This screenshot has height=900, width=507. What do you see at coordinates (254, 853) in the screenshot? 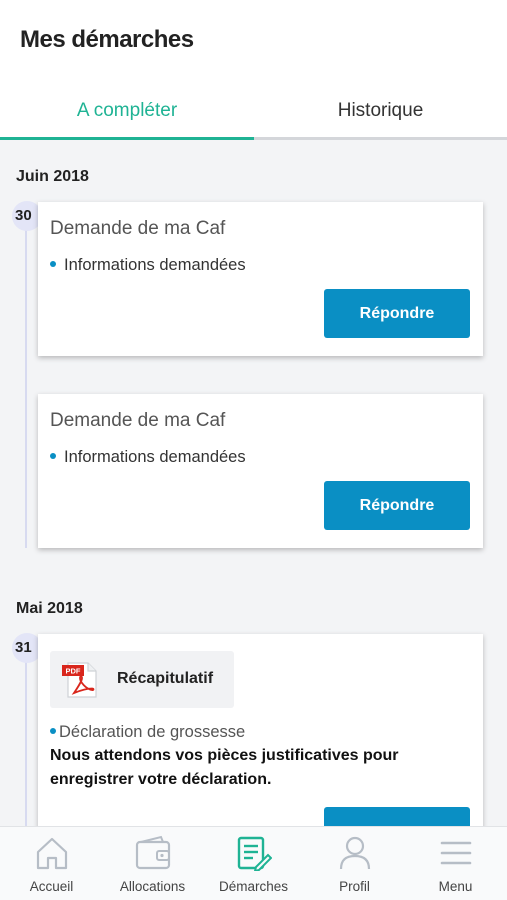
I see `document-edit-icon` at bounding box center [254, 853].